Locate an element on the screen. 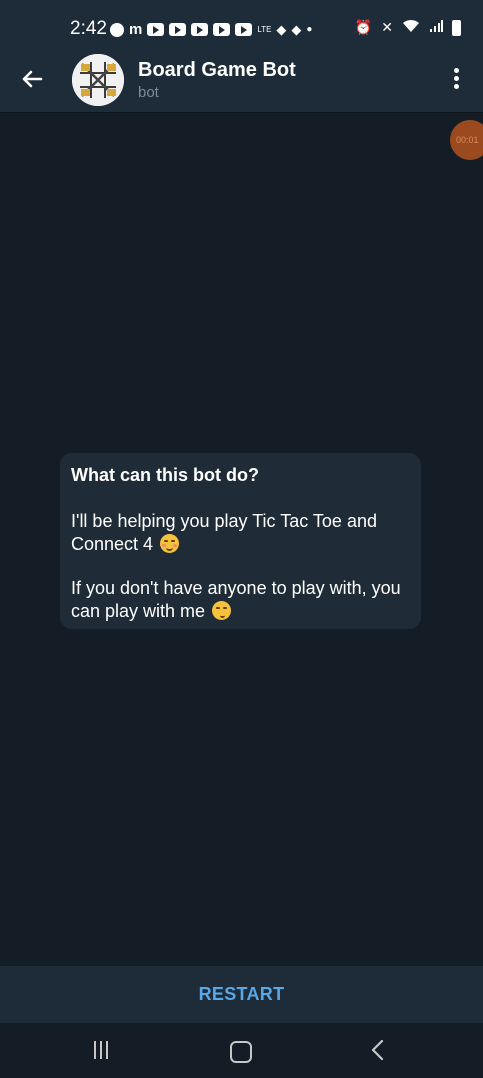 This screenshot has height=1078, width=483. bot-info-heading: What can this bot do? is located at coordinates (165, 475).